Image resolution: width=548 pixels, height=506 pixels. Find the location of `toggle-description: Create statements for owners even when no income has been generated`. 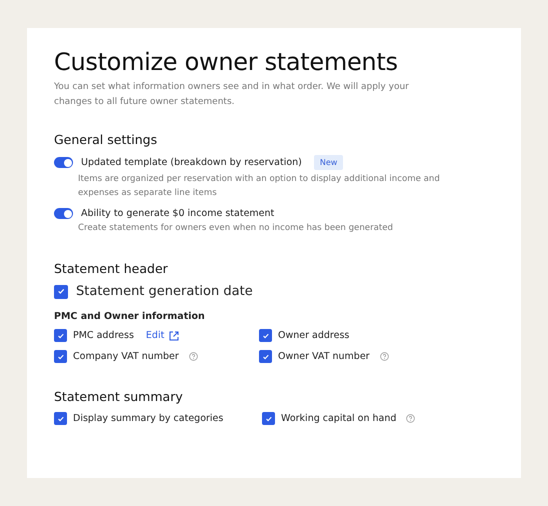

toggle-description: Create statements for owners even when no income has been generated is located at coordinates (236, 228).